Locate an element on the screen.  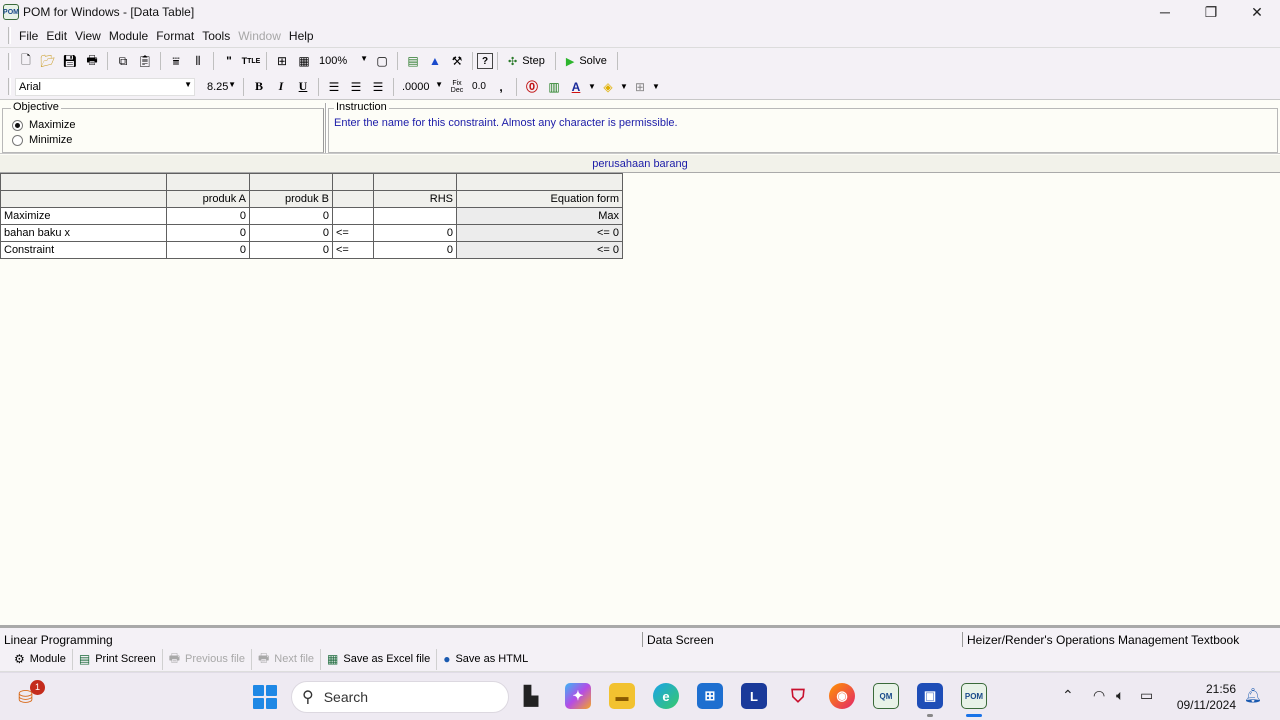
maximize-option: Maximize is located at coordinates (43, 125).